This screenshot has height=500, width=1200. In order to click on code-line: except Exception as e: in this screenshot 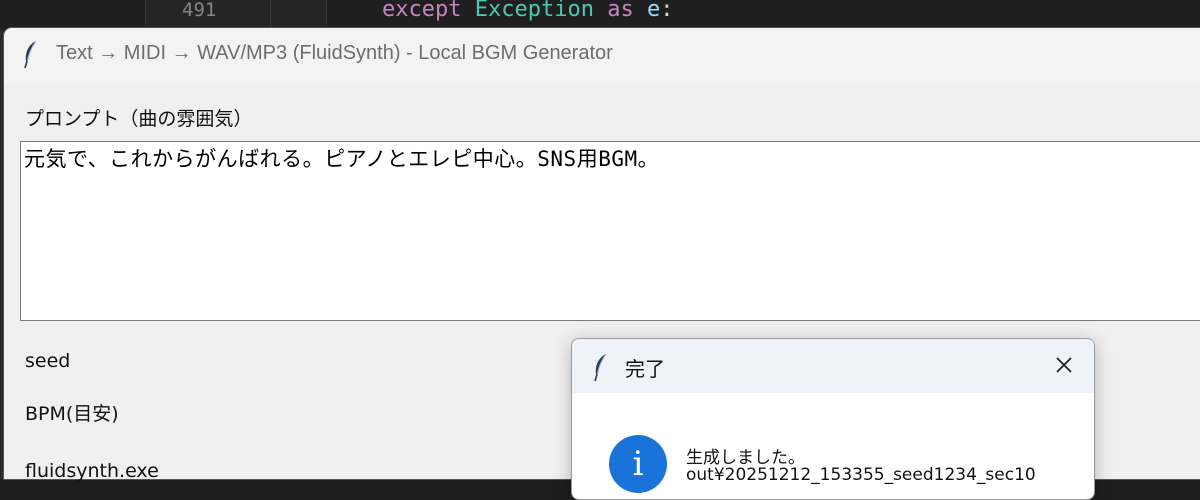, I will do `click(527, 11)`.